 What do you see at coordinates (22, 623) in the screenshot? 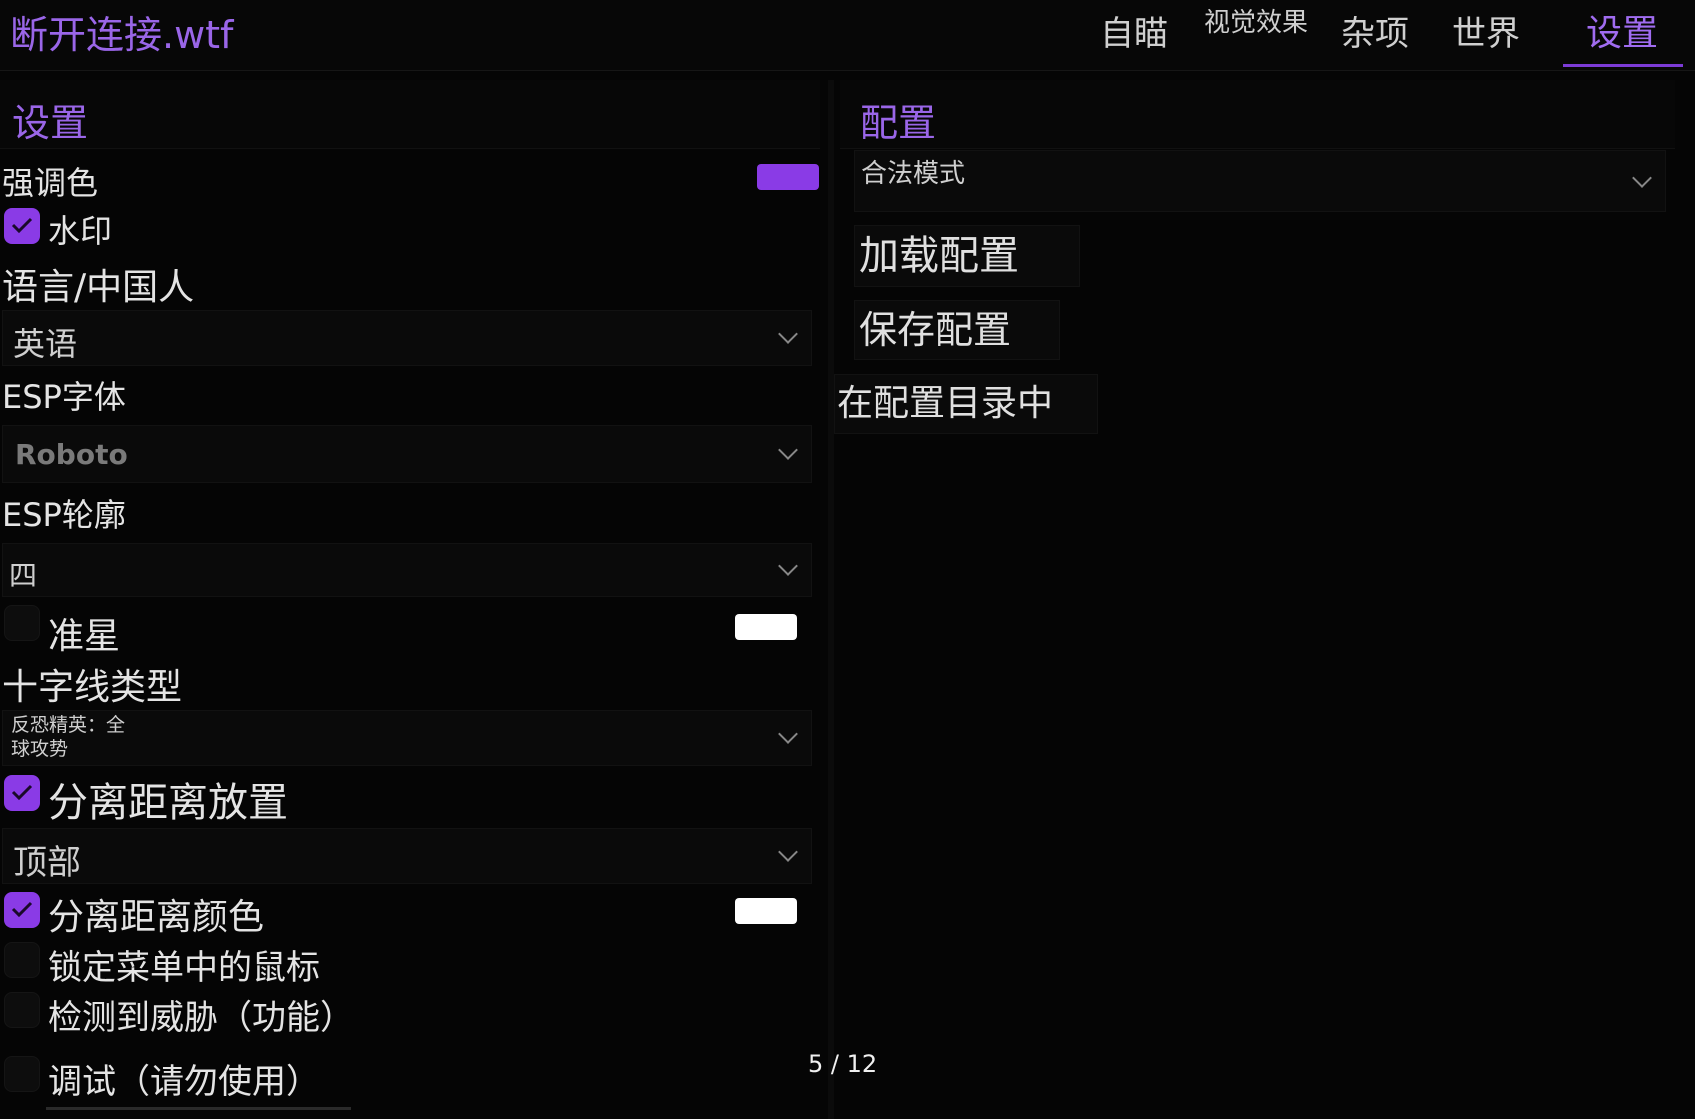
I see `crosshair-checkbox` at bounding box center [22, 623].